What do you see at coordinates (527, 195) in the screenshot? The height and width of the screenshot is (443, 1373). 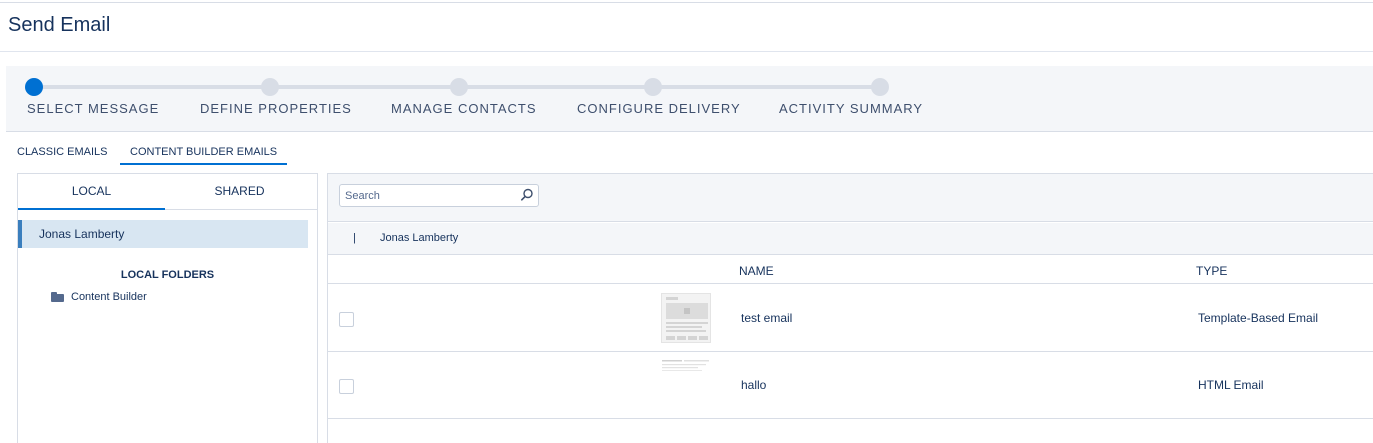 I see `search-icon` at bounding box center [527, 195].